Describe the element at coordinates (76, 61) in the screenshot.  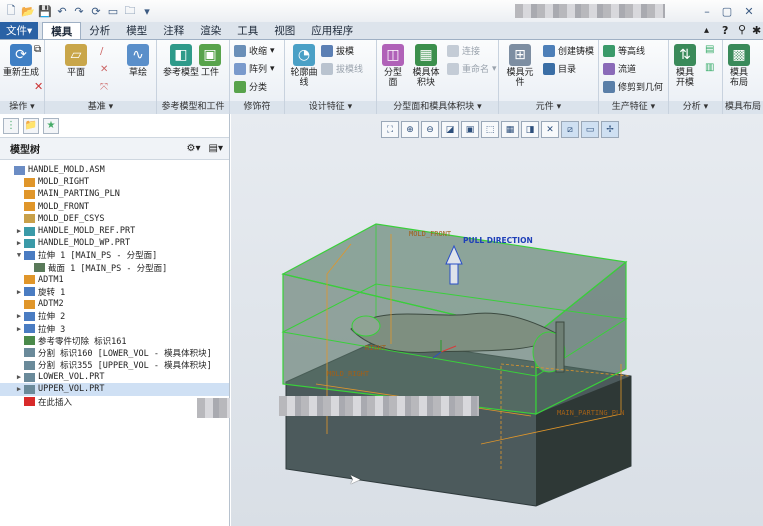
I see `plane-button: ▱ 平面` at that location.